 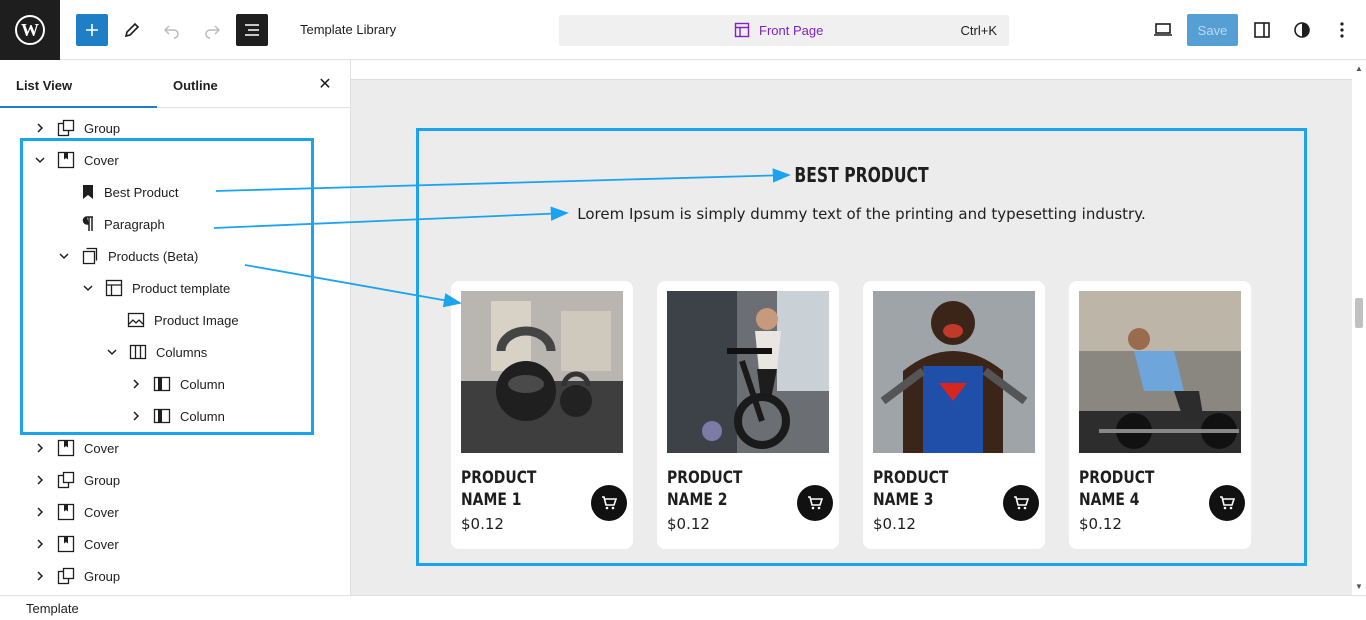 I want to click on list-view-toggle-button, so click(x=252, y=30).